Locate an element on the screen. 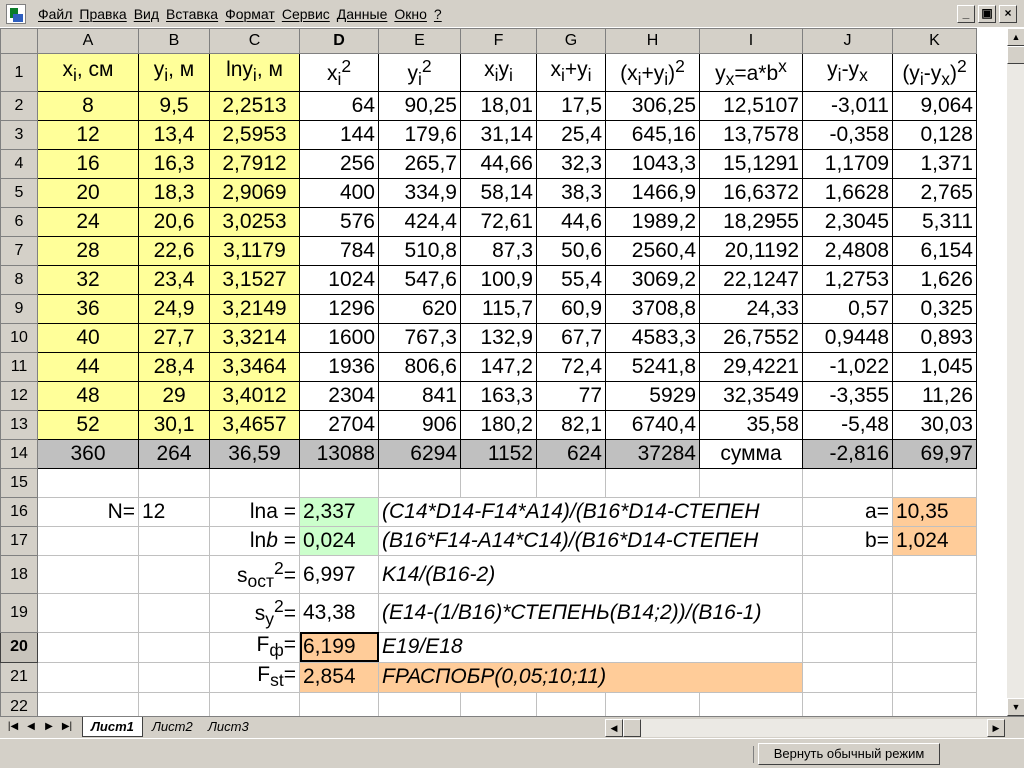 Image resolution: width=1024 pixels, height=768 pixels. cell: 3,3214 is located at coordinates (254, 338).